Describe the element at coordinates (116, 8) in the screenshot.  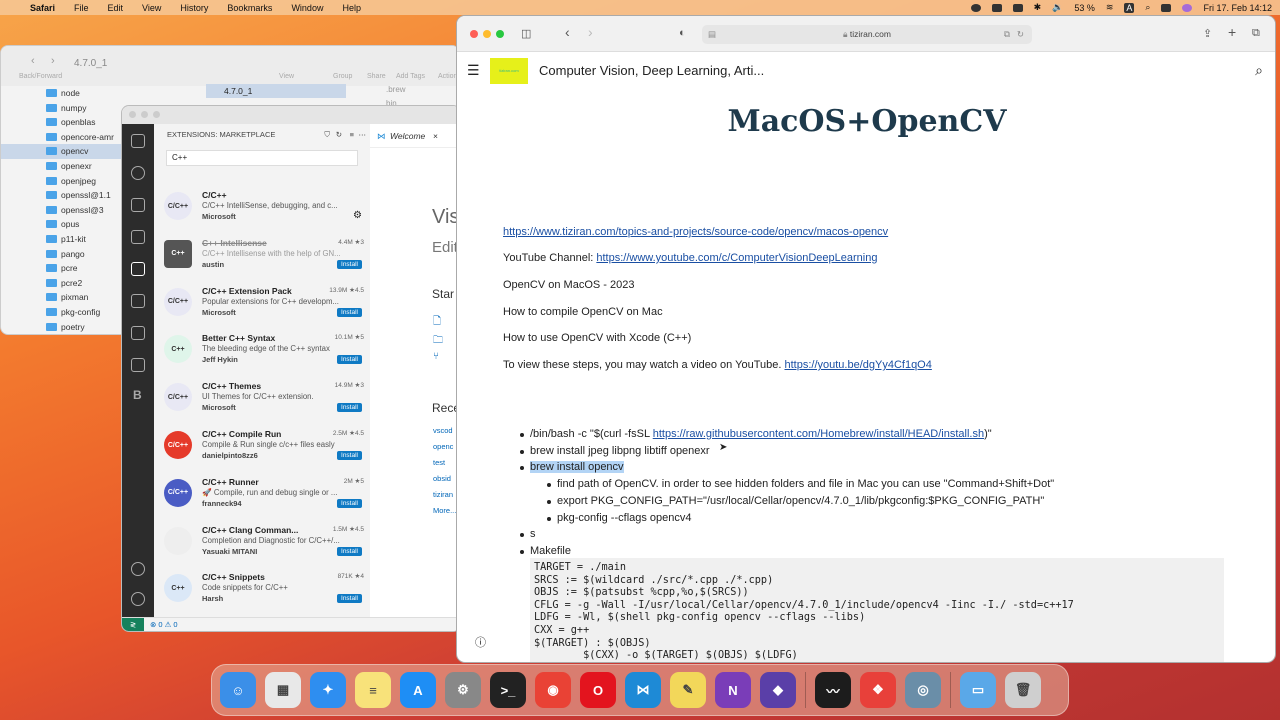
I see `menu-edit: Edit` at that location.